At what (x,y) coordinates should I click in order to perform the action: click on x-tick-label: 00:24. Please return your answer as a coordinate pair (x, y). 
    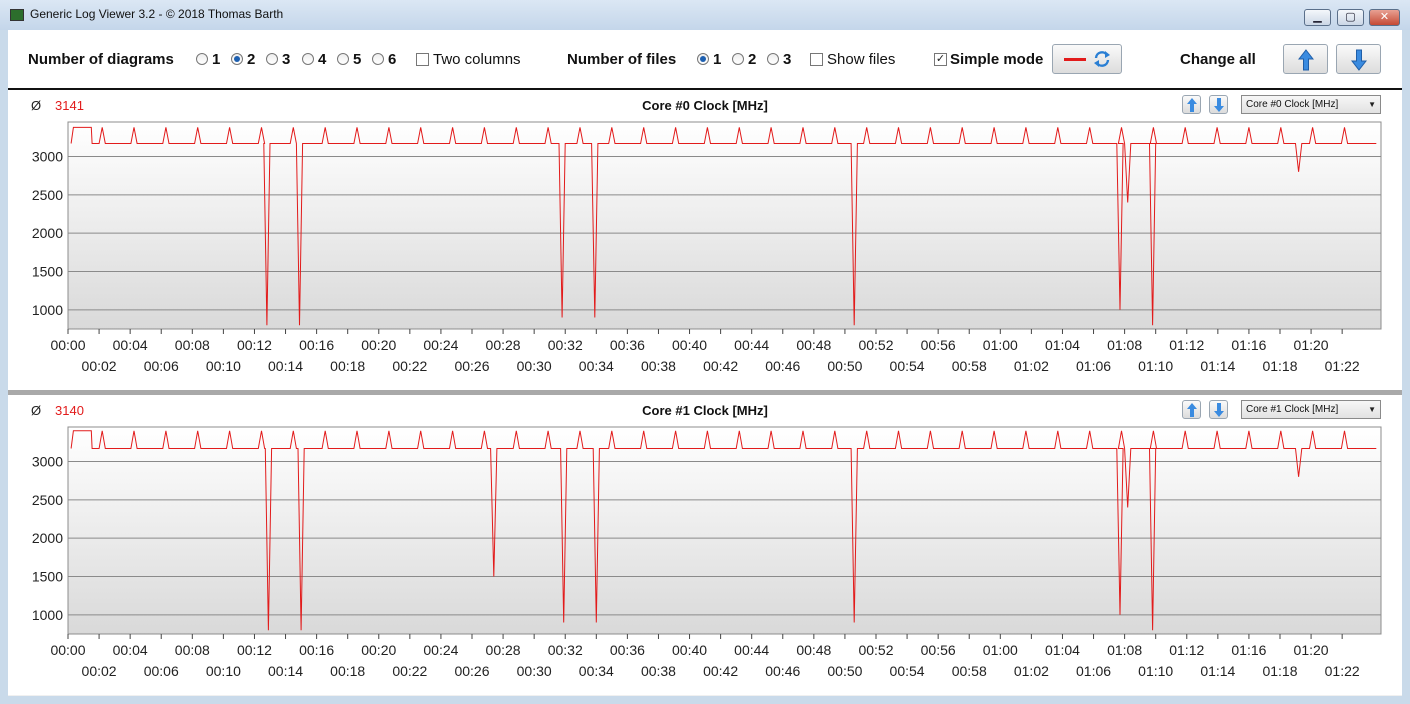
    Looking at the image, I should click on (440, 650).